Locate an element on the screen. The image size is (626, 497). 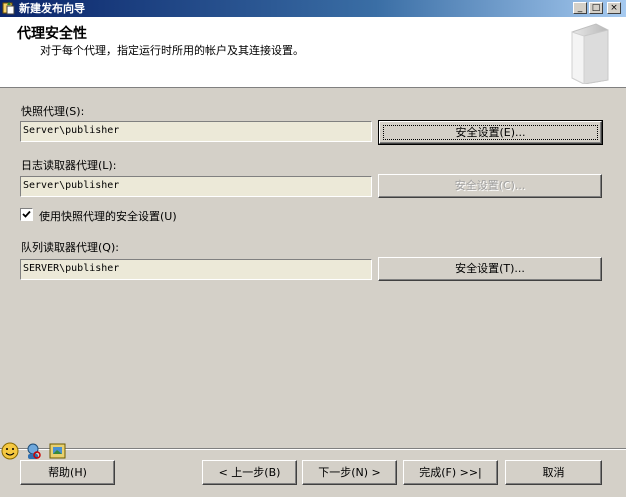
wizard-book-icon is located at coordinates (590, 53).